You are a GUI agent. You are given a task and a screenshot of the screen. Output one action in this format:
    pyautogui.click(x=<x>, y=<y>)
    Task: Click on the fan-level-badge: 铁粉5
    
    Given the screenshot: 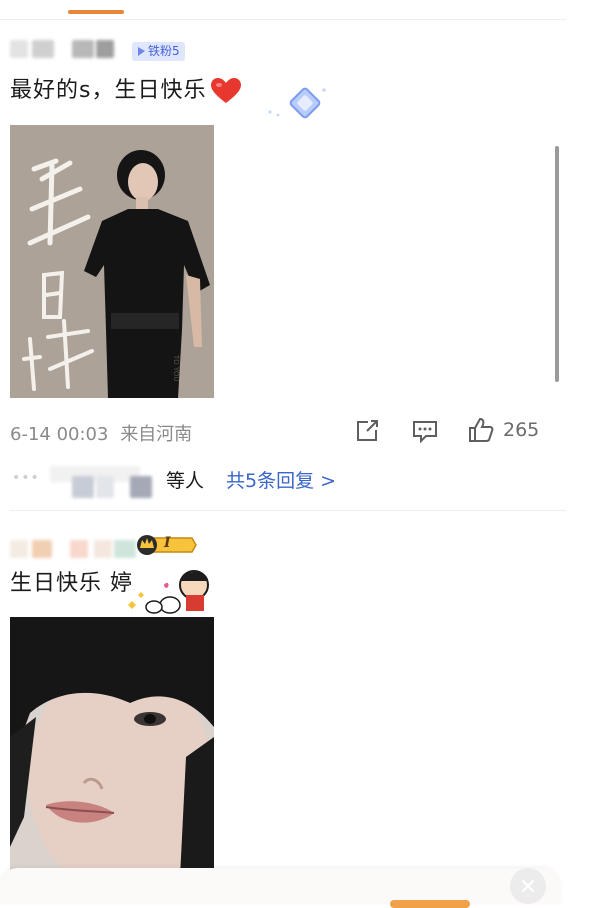 What is the action you would take?
    pyautogui.click(x=158, y=51)
    